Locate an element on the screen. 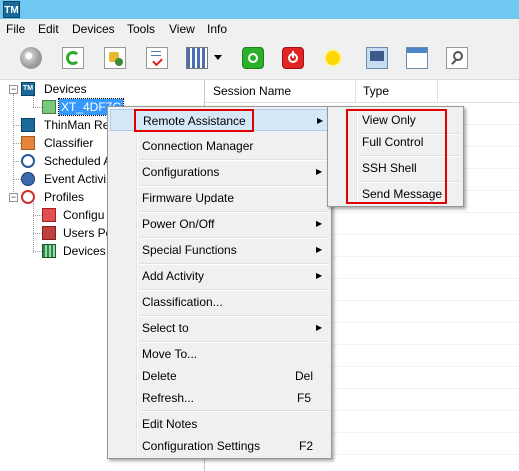  tree-label: Event Activi is located at coordinates (75, 179).